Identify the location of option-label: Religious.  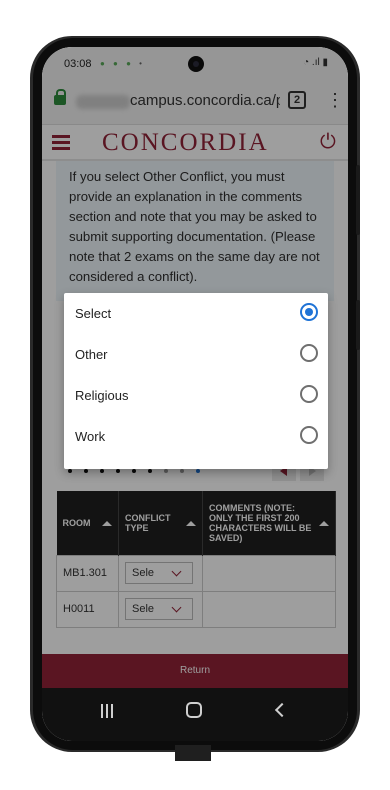
(102, 395).